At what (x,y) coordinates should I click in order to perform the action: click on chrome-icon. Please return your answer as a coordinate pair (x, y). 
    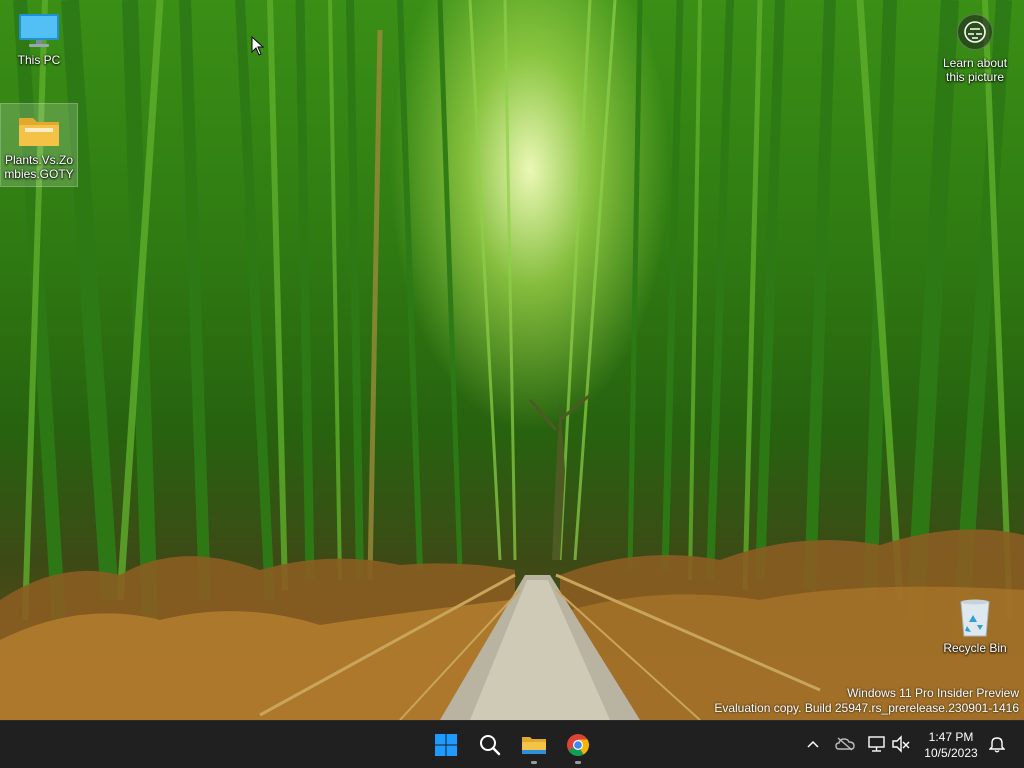
    Looking at the image, I should click on (578, 745).